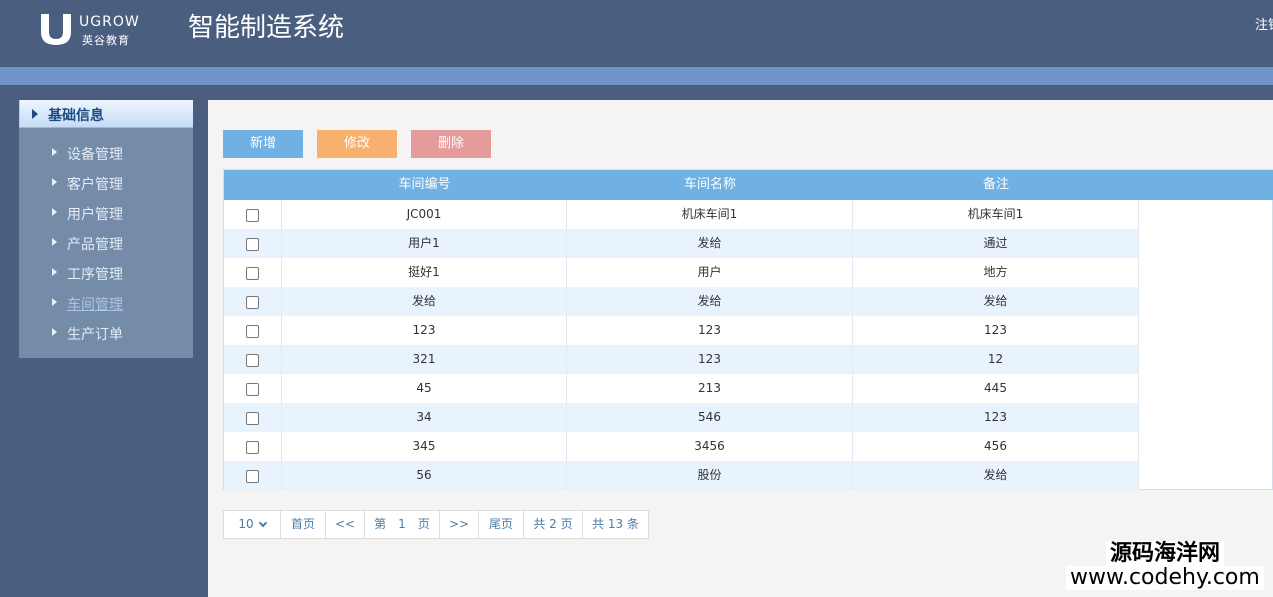 The width and height of the screenshot is (1273, 597). I want to click on sidebar-item-label: 用户管理, so click(95, 215).